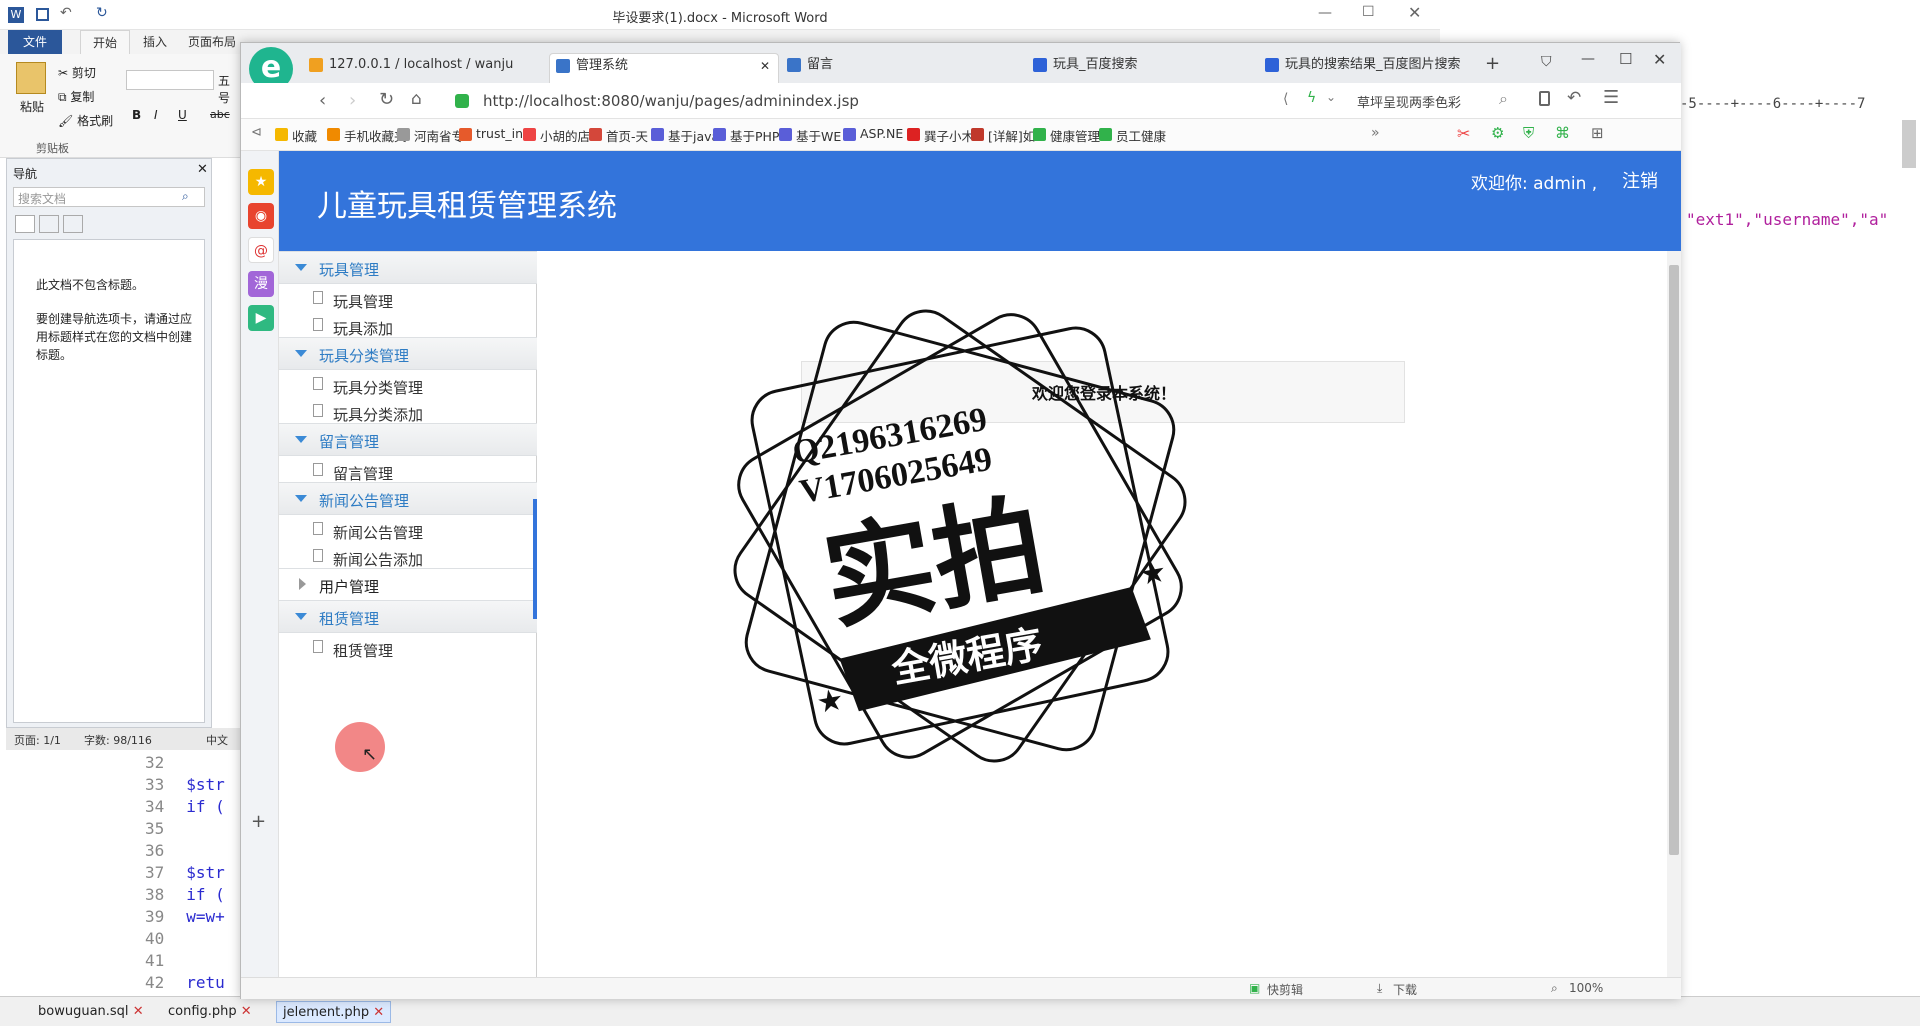 Image resolution: width=1920 pixels, height=1026 pixels. What do you see at coordinates (258, 821) in the screenshot?
I see `add-icon: +` at bounding box center [258, 821].